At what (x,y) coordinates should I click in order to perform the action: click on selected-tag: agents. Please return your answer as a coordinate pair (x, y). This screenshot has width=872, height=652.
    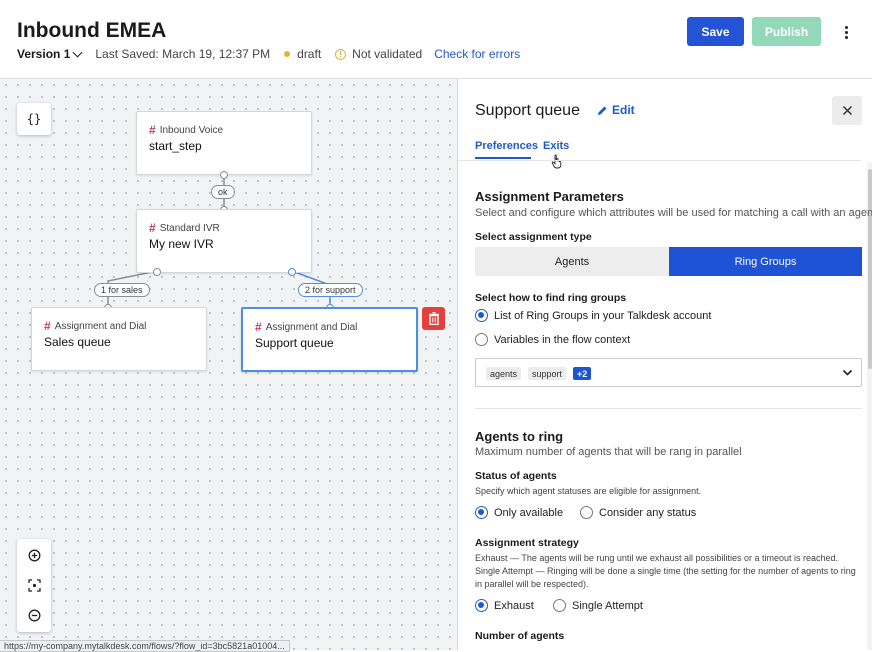
    Looking at the image, I should click on (504, 373).